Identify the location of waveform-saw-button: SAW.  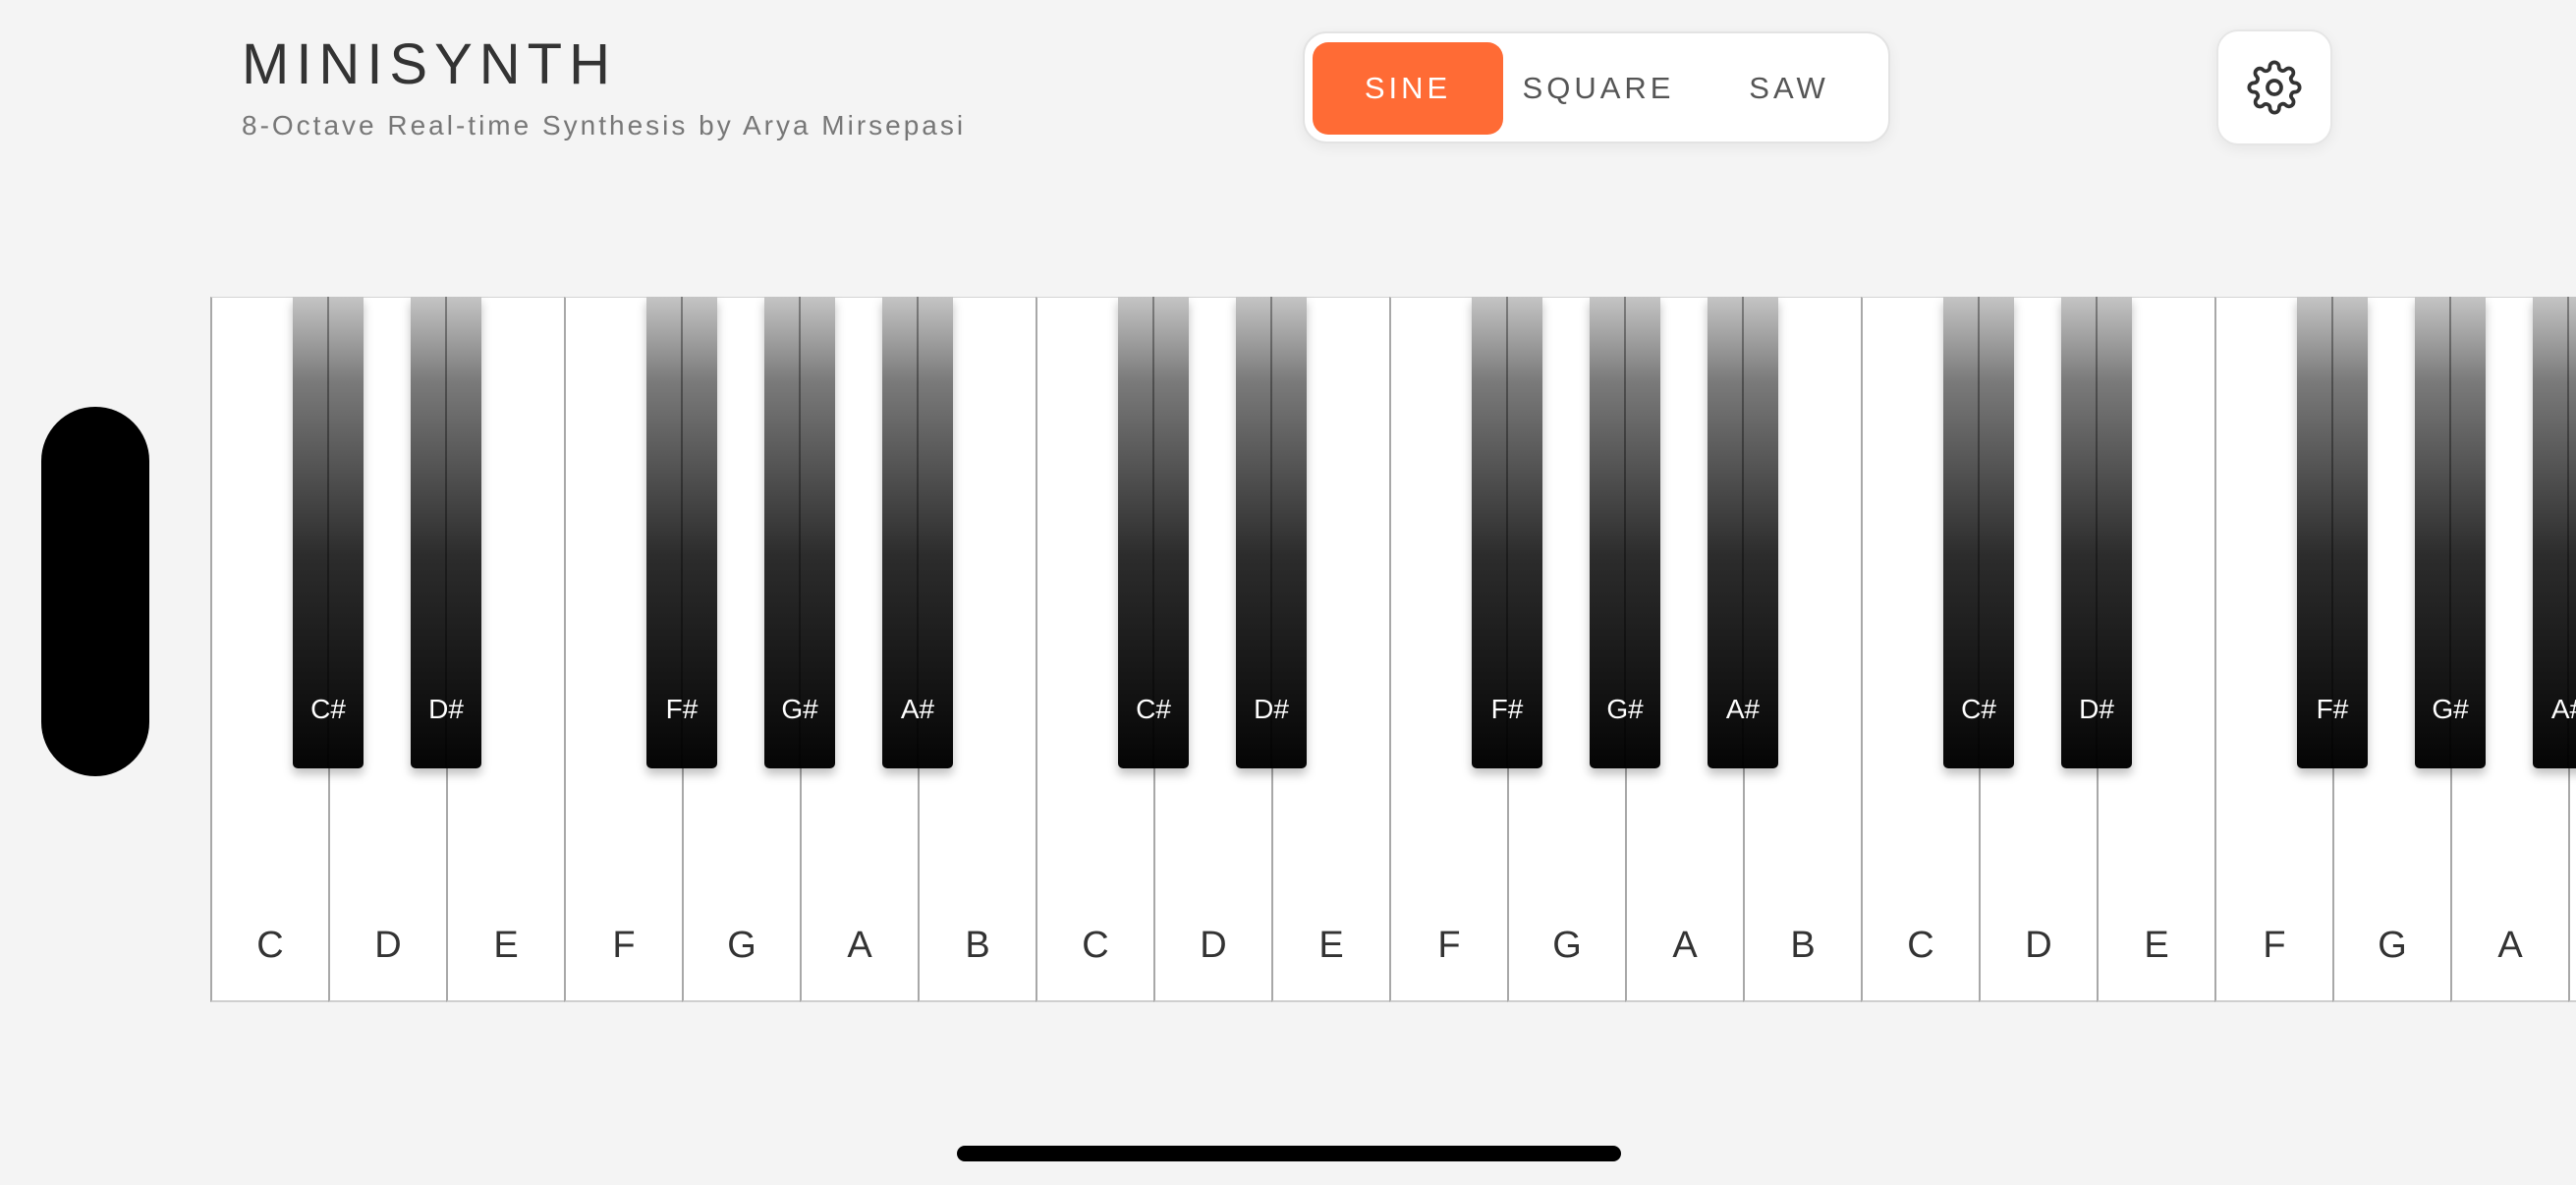
(1789, 89).